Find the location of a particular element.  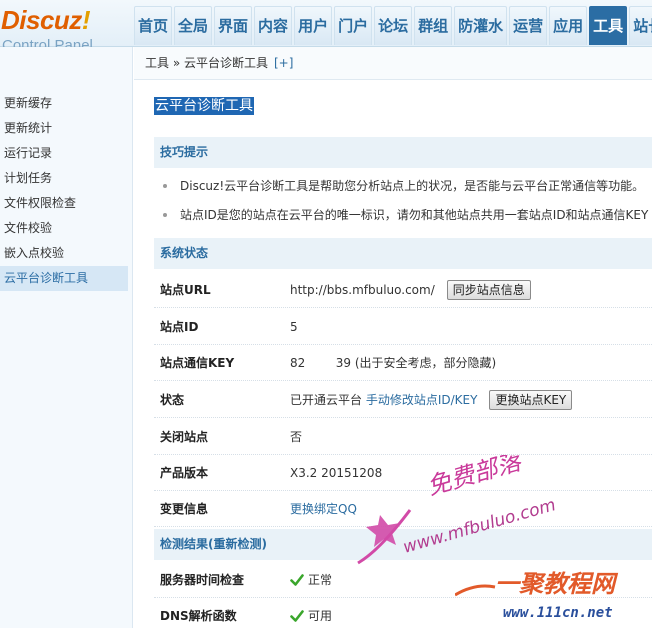

nav-tab-global: 全局 is located at coordinates (193, 25).